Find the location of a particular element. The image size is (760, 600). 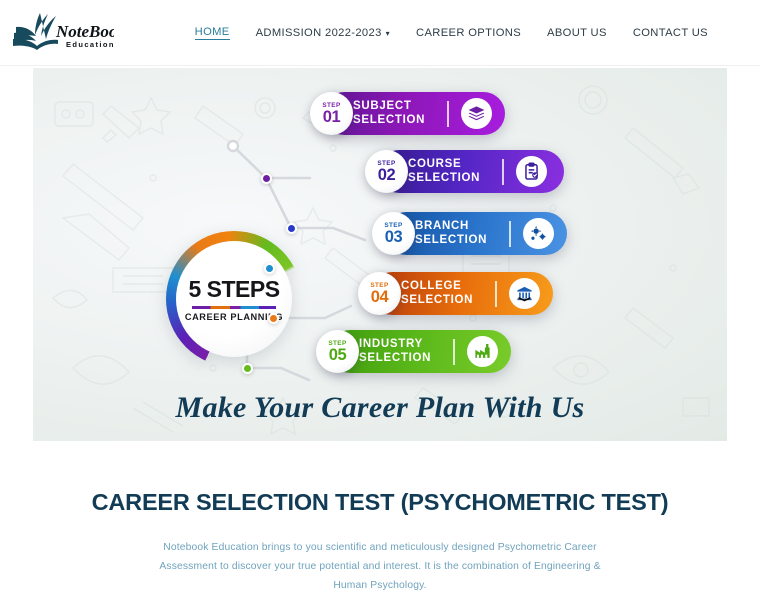

notebook-education-logo-icon: NoteBook Education is located at coordinates (63, 31).